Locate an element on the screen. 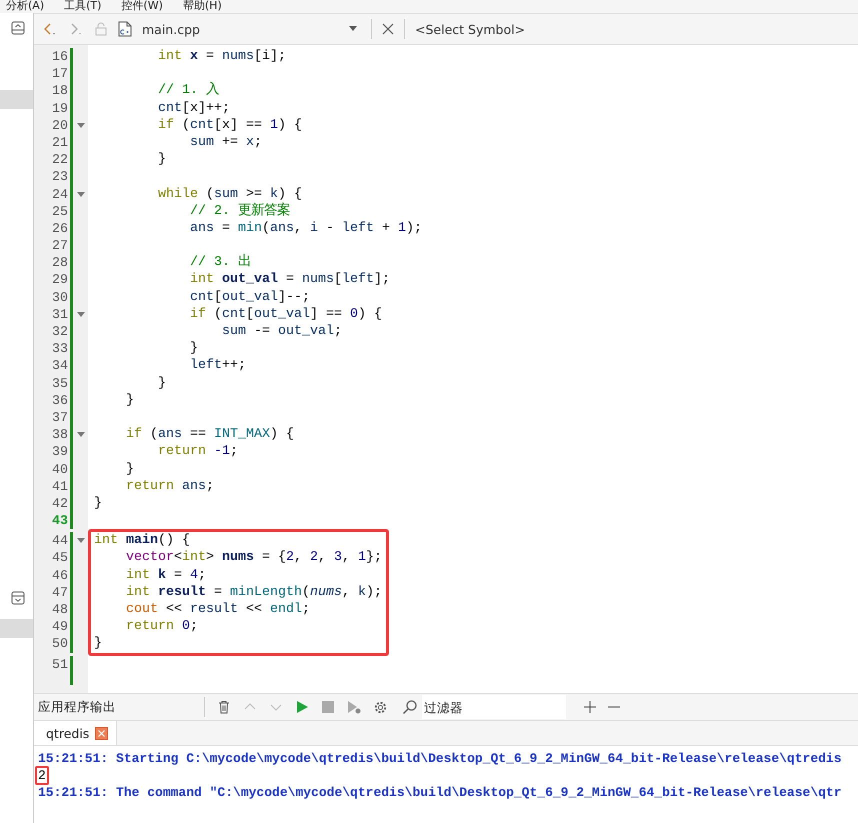  output-line: 15:21:51: Starting C:\mycode\mycode\qtredis\build\Desktop_Qt_6_9_2_MinGW_64_bit-Release\release\qtredis is located at coordinates (440, 758).